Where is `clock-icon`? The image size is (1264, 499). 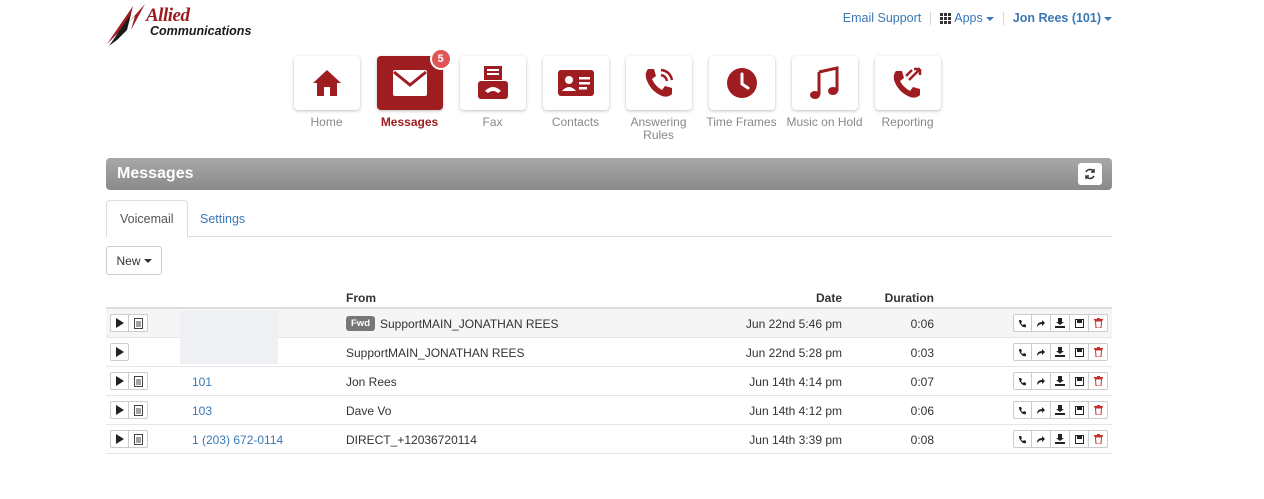
clock-icon is located at coordinates (741, 83).